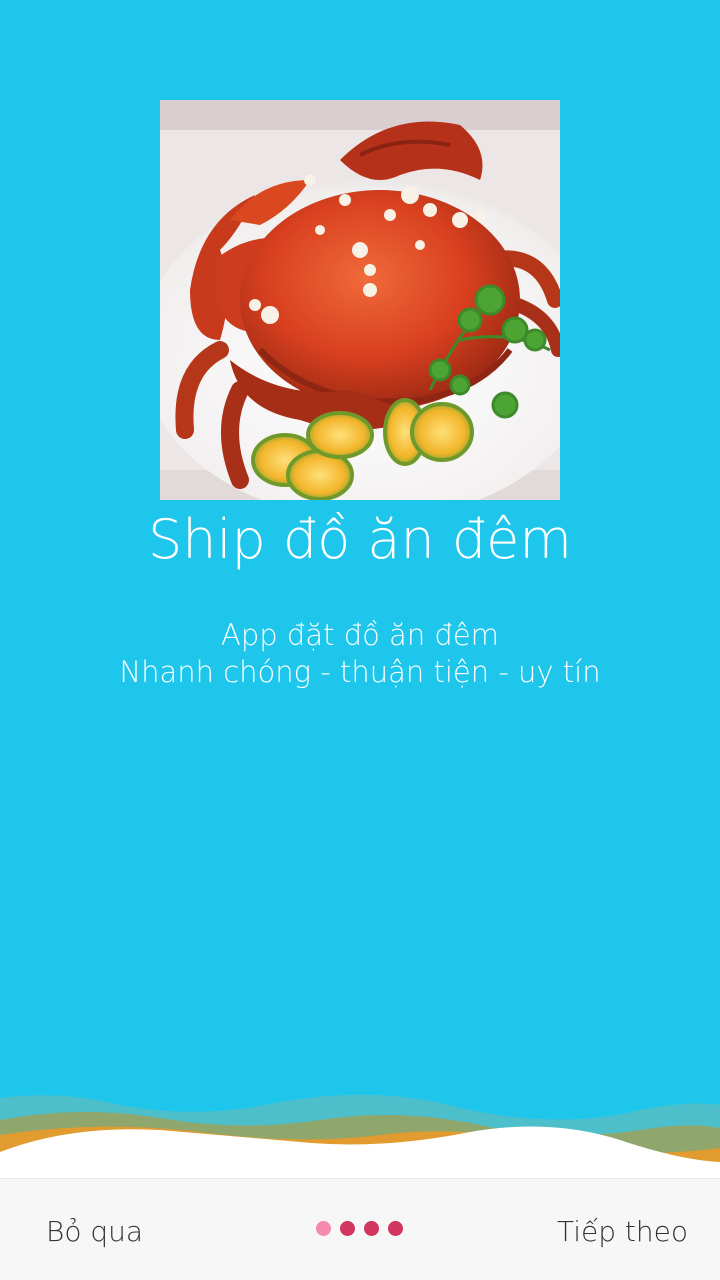  I want to click on skip-button: Bỏ qua, so click(94, 1231).